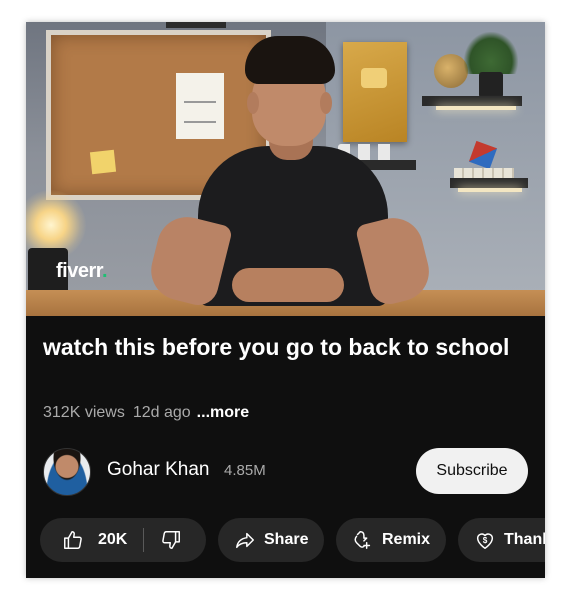 Image resolution: width=575 pixels, height=600 pixels. What do you see at coordinates (288, 471) in the screenshot?
I see `channel-row: Gohar Khan 4.85M Subscribe` at bounding box center [288, 471].